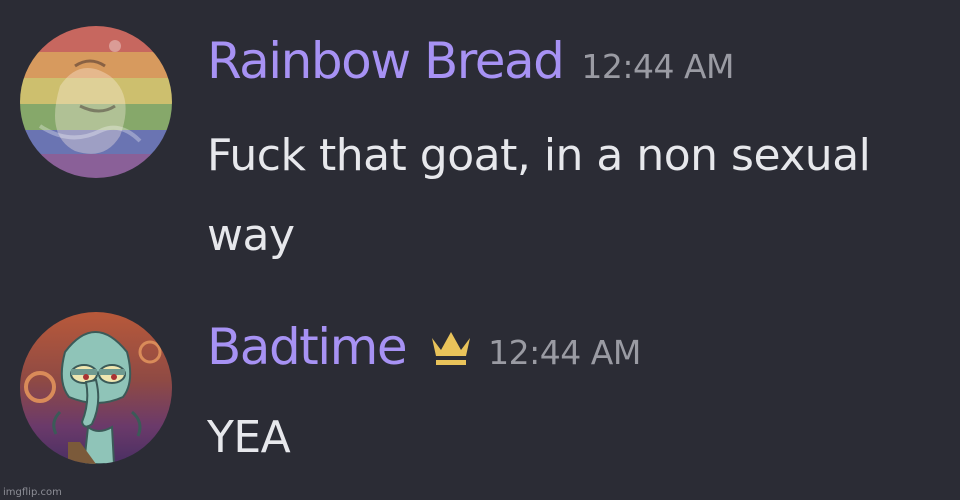 The image size is (960, 500). Describe the element at coordinates (307, 347) in the screenshot. I see `username: Badtime` at that location.